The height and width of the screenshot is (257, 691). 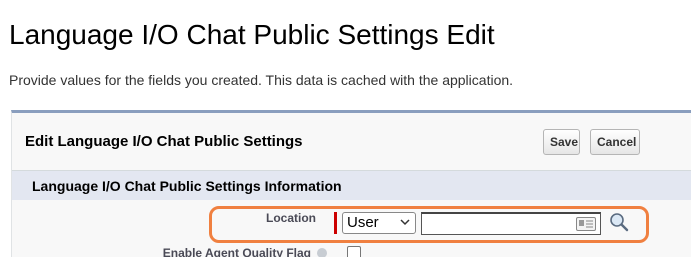 I want to click on owner-type-select: User, so click(x=379, y=223).